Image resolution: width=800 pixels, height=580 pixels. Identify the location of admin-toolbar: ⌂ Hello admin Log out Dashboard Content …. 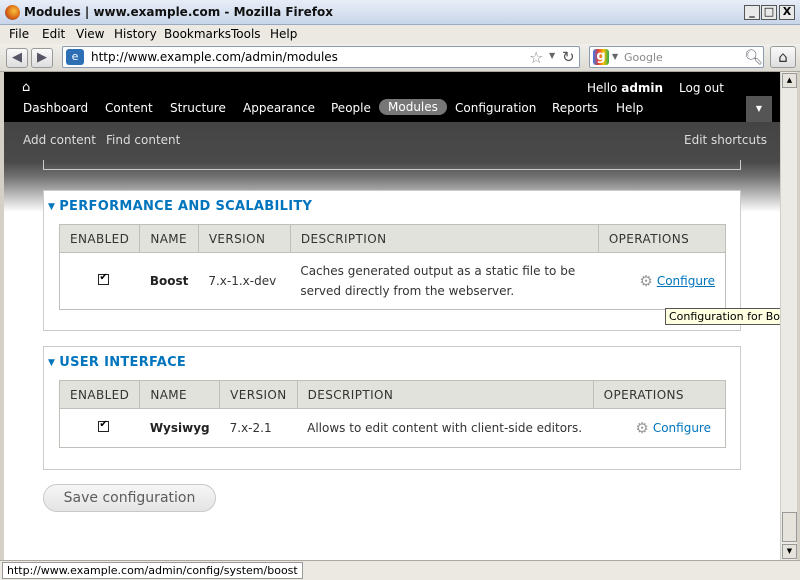
(392, 97).